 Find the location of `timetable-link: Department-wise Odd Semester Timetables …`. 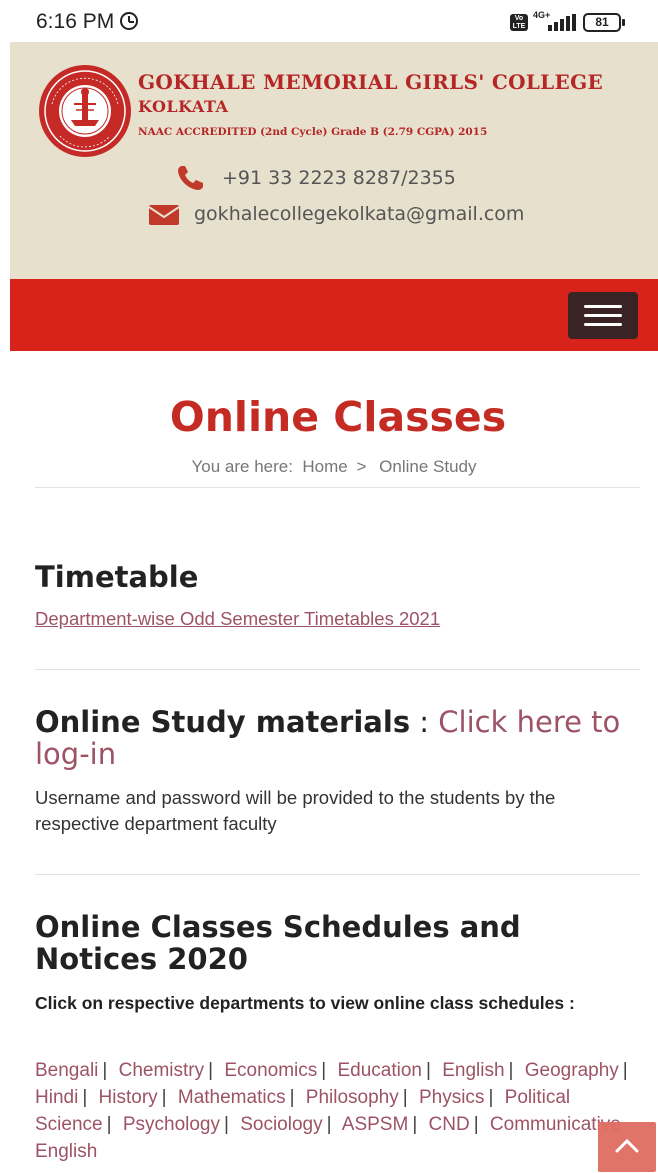

timetable-link: Department-wise Odd Semester Timetables … is located at coordinates (237, 619).